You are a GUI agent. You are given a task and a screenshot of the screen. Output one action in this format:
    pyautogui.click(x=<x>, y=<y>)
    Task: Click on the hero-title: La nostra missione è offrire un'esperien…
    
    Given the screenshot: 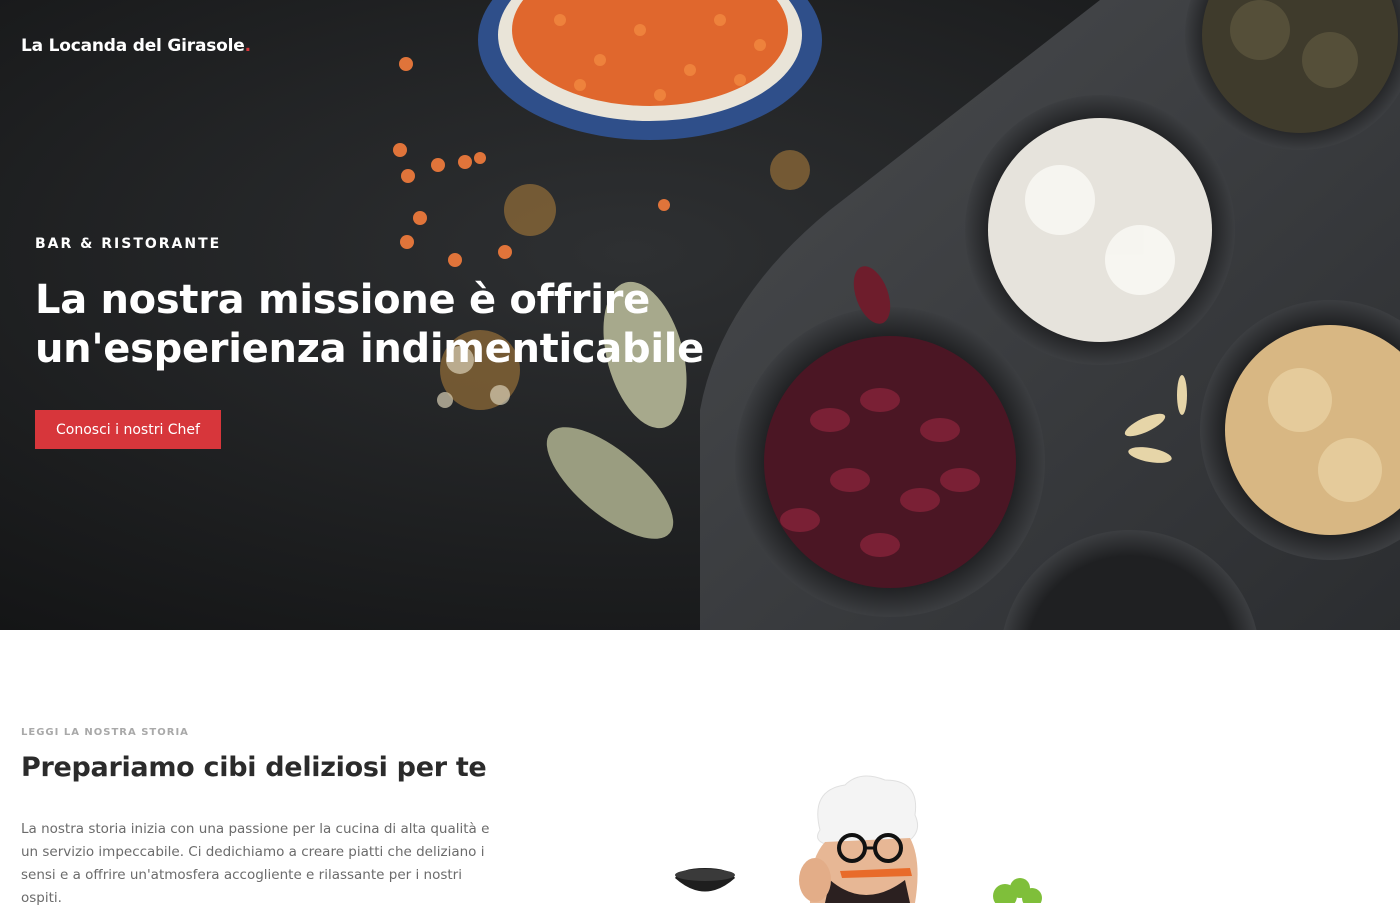 What is the action you would take?
    pyautogui.click(x=395, y=325)
    